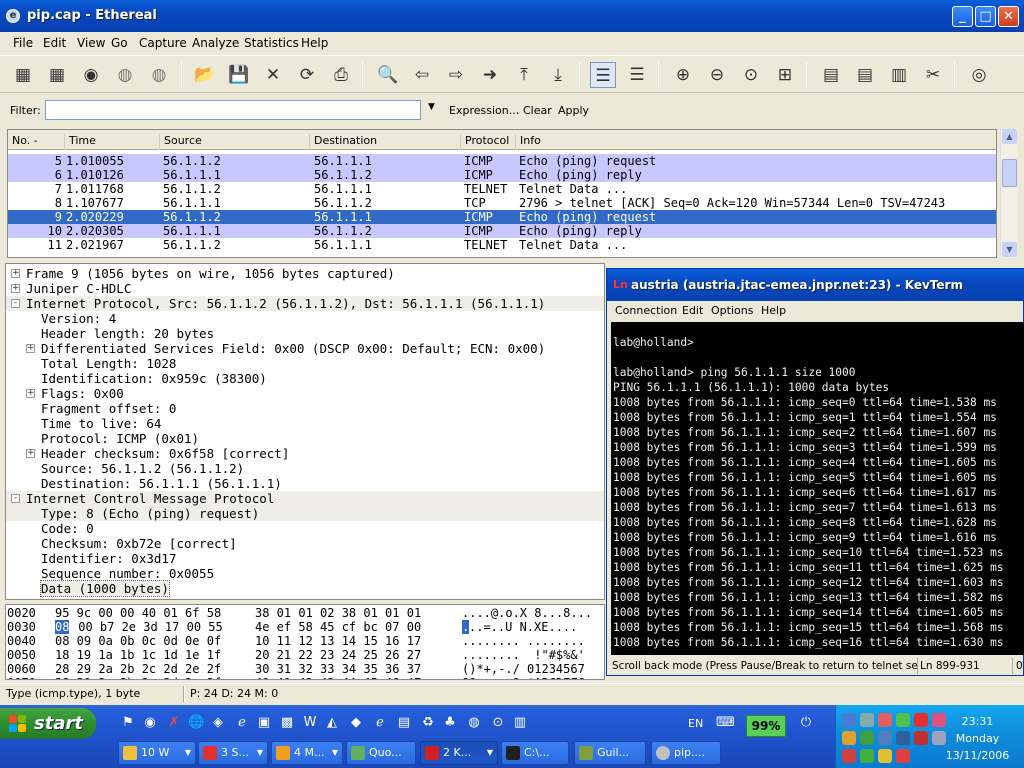 The width and height of the screenshot is (1024, 768). Describe the element at coordinates (450, 723) in the screenshot. I see `quicklaunch-icon: ♣` at that location.